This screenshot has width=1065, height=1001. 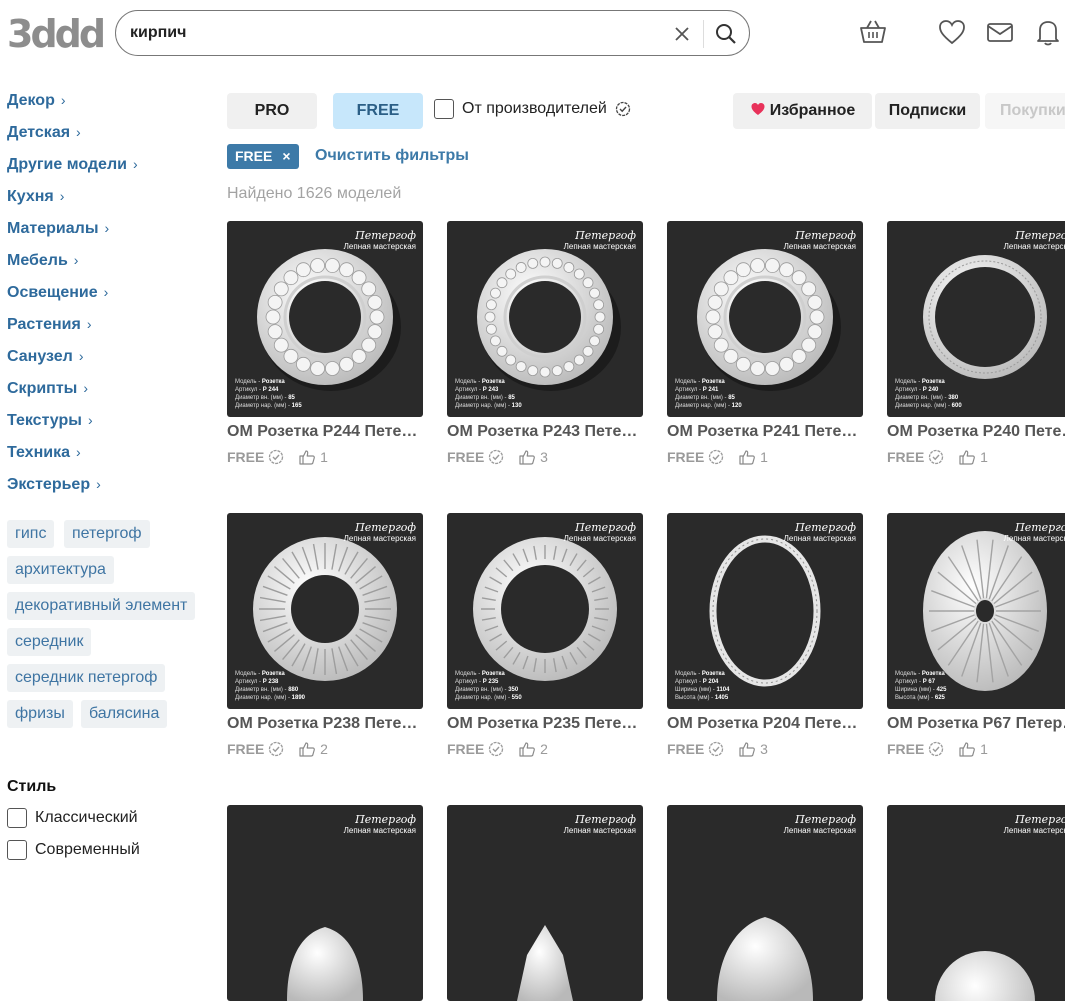 I want to click on subscriptions-button: Подписки, so click(x=927, y=111).